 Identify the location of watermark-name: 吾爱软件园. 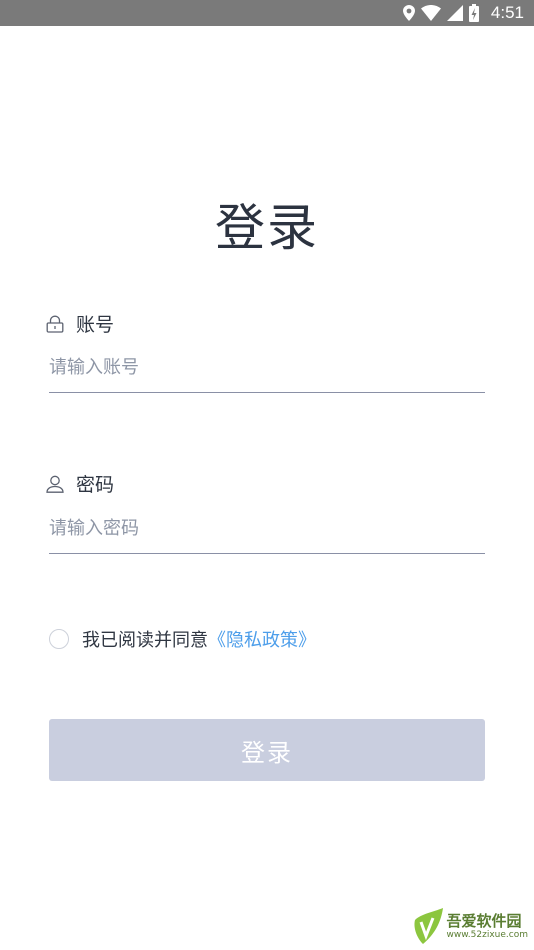
(484, 920).